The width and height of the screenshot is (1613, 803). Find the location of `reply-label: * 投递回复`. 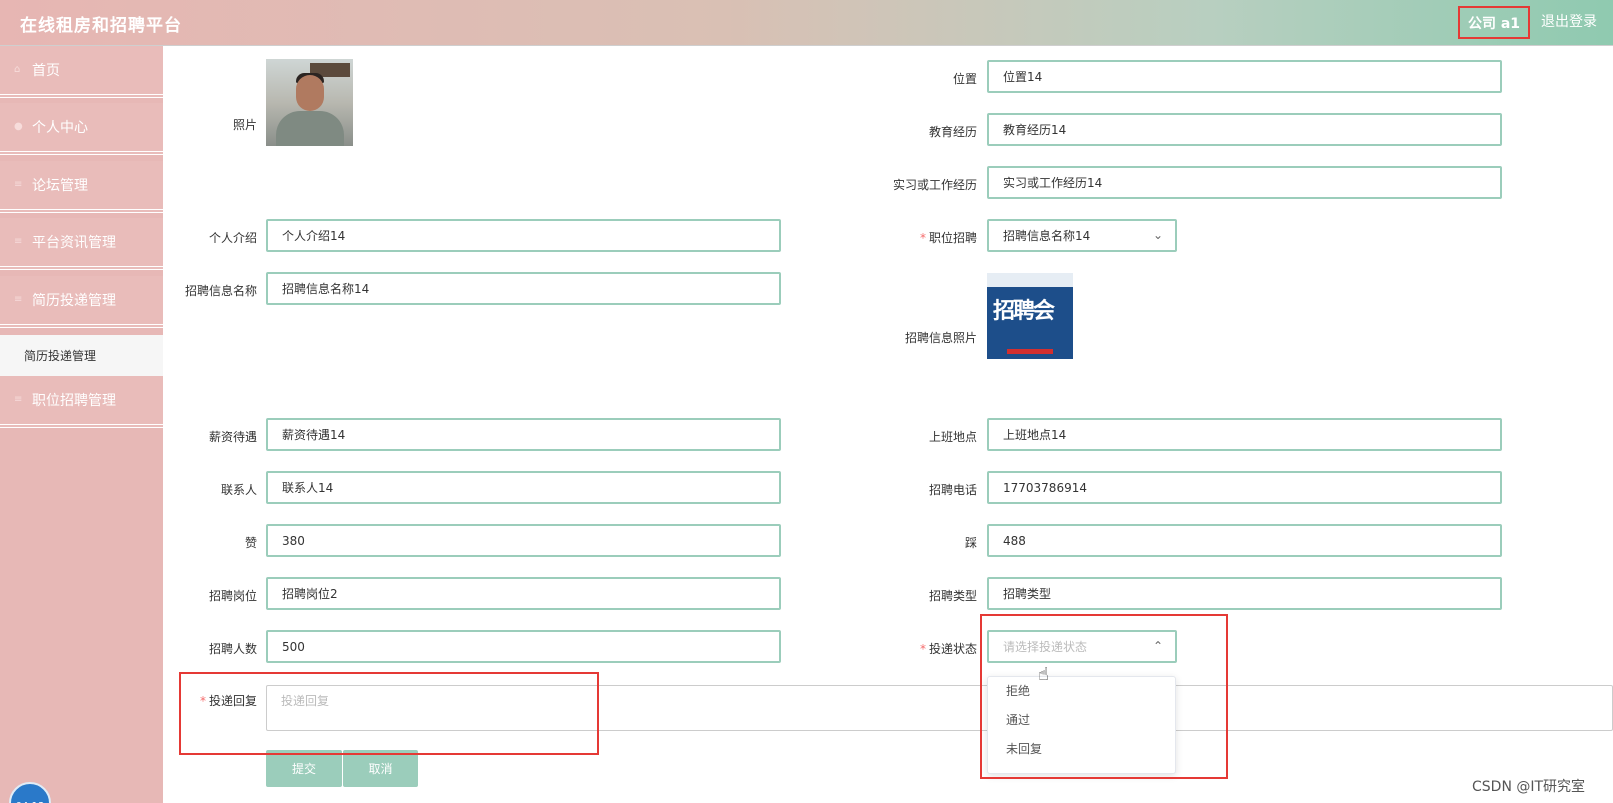

reply-label: * 投递回复 is located at coordinates (228, 701).